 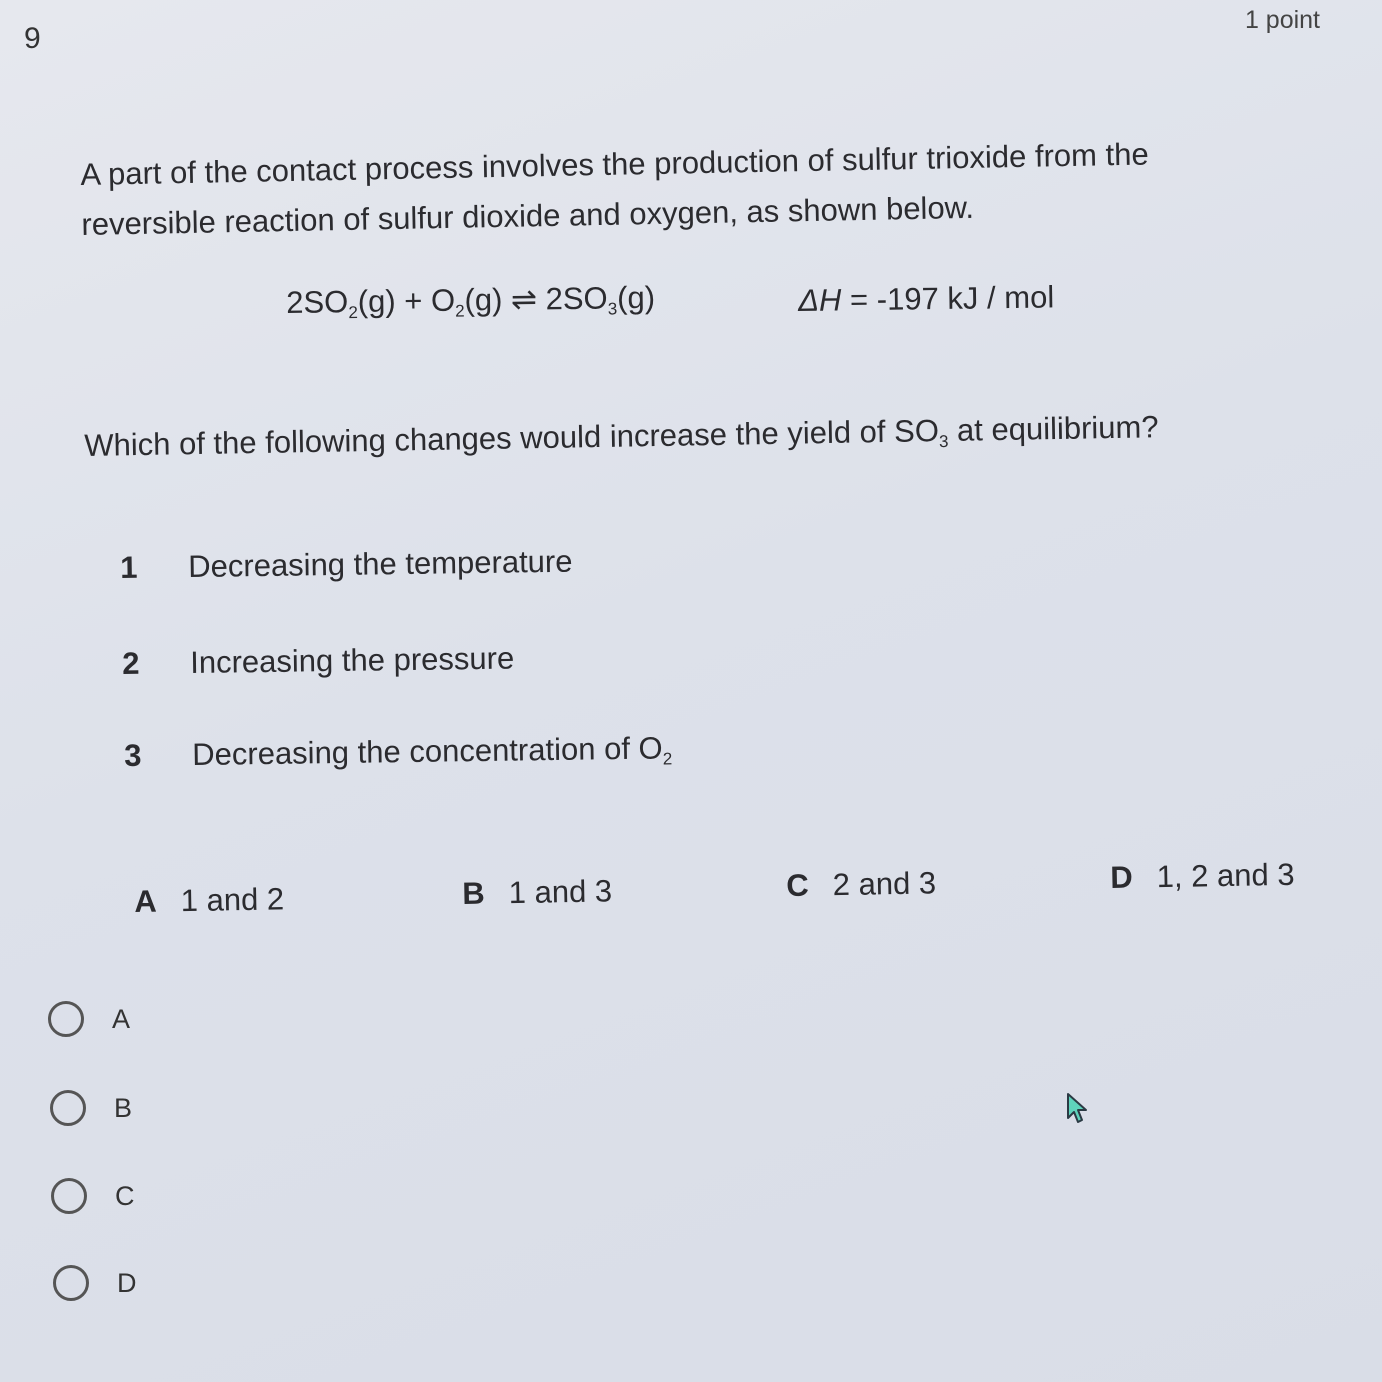 What do you see at coordinates (1053, 428) in the screenshot?
I see `prompt-text: at equilibrium?` at bounding box center [1053, 428].